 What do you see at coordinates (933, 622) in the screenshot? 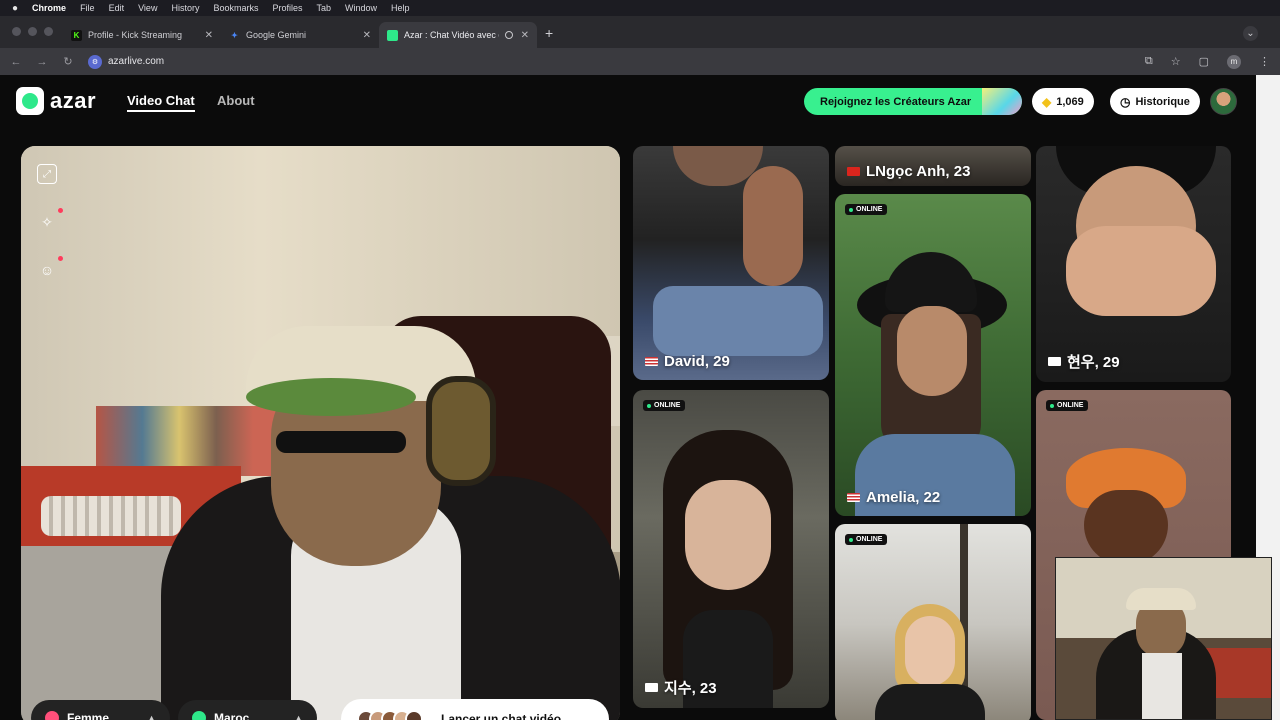
I see `profile-card: ONLINE` at bounding box center [933, 622].